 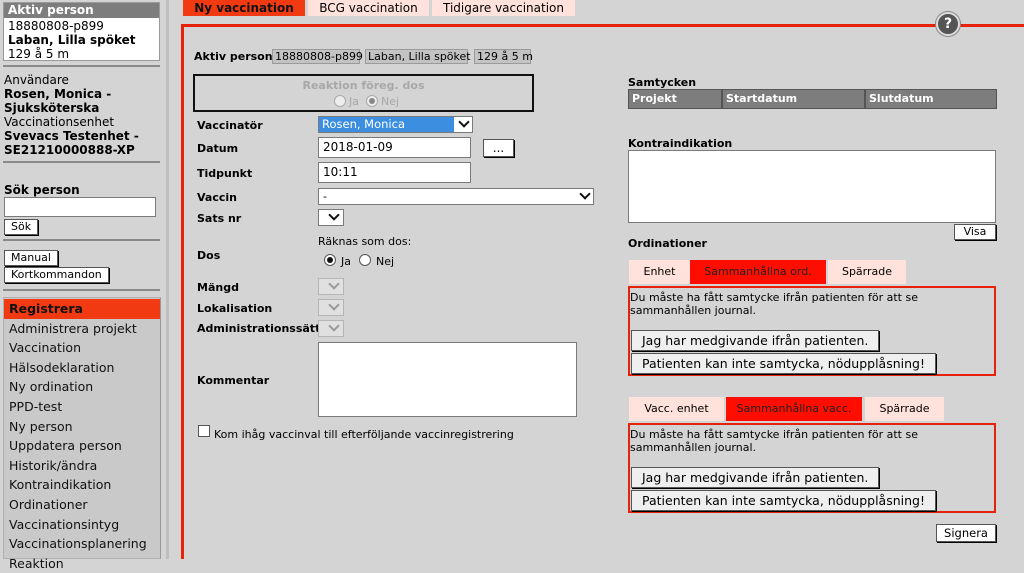 What do you see at coordinates (418, 56) in the screenshot?
I see `active-person-name-chip: Laban, Lilla spöket` at bounding box center [418, 56].